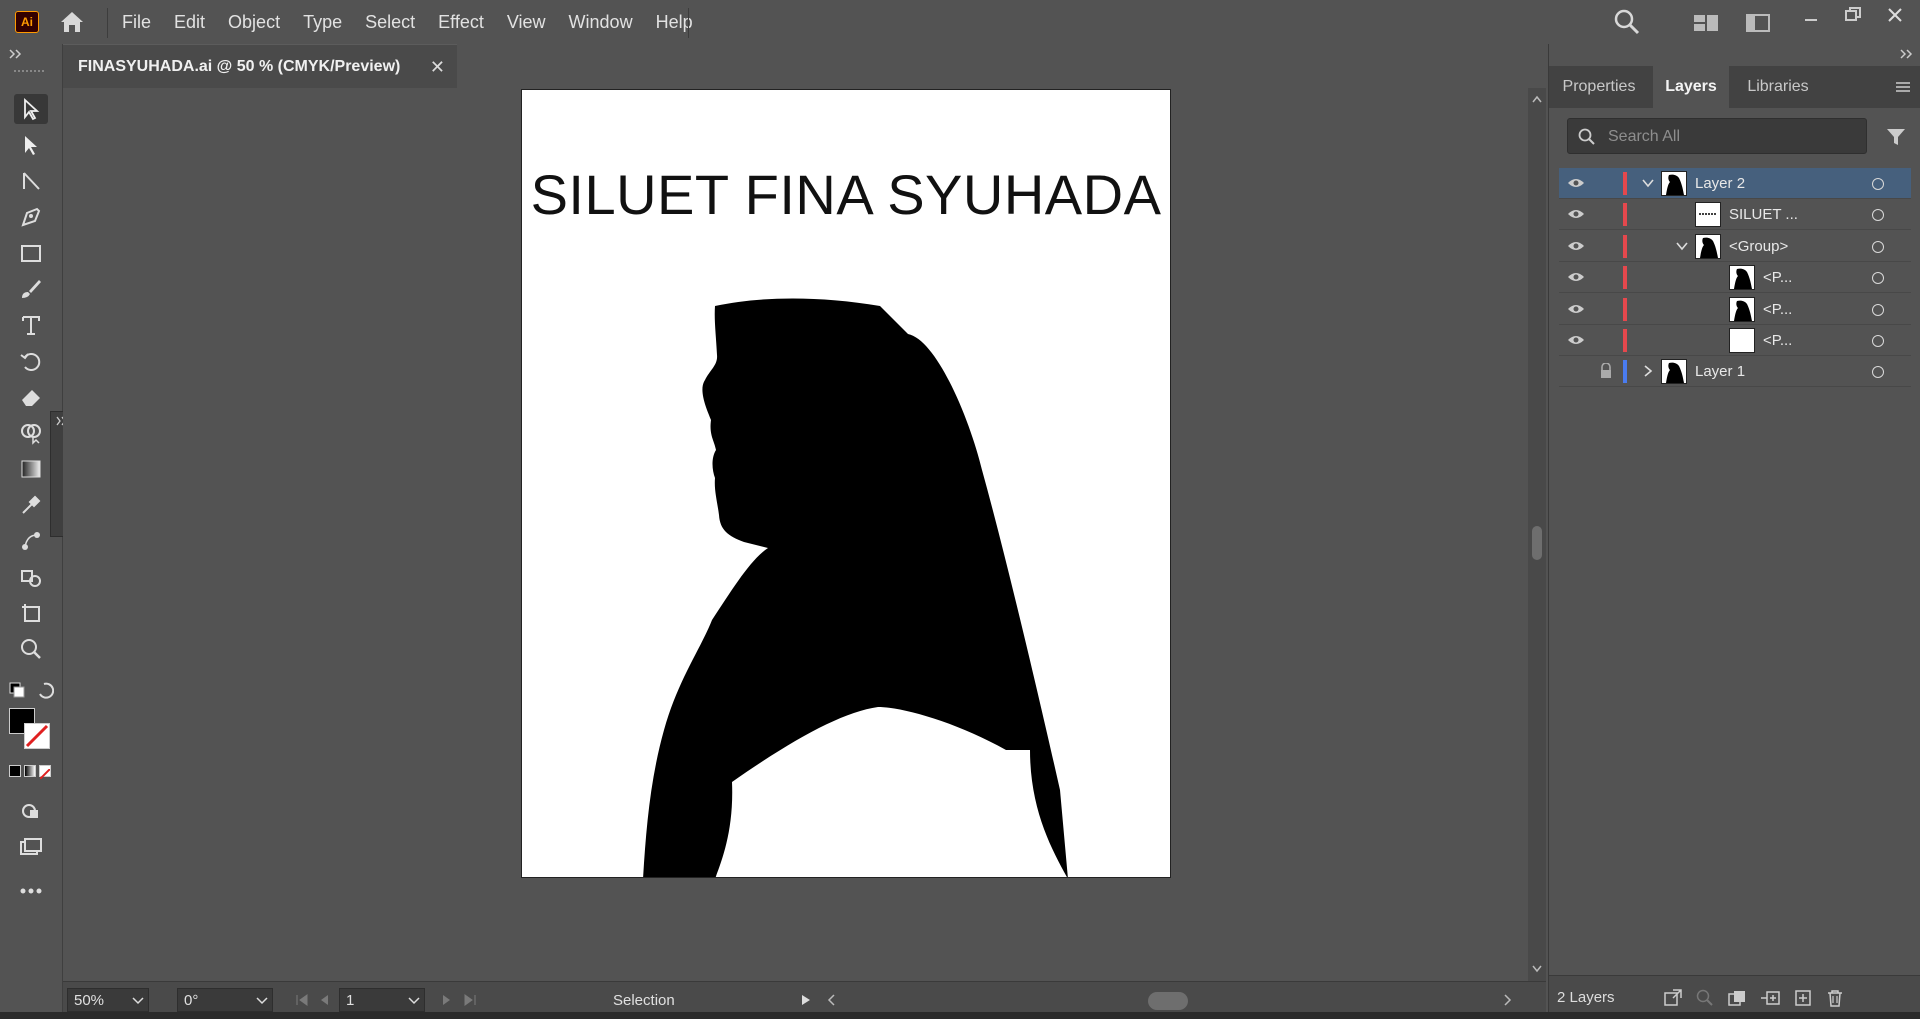 The height and width of the screenshot is (1019, 1920). What do you see at coordinates (1811, 18) in the screenshot?
I see `minimize-button` at bounding box center [1811, 18].